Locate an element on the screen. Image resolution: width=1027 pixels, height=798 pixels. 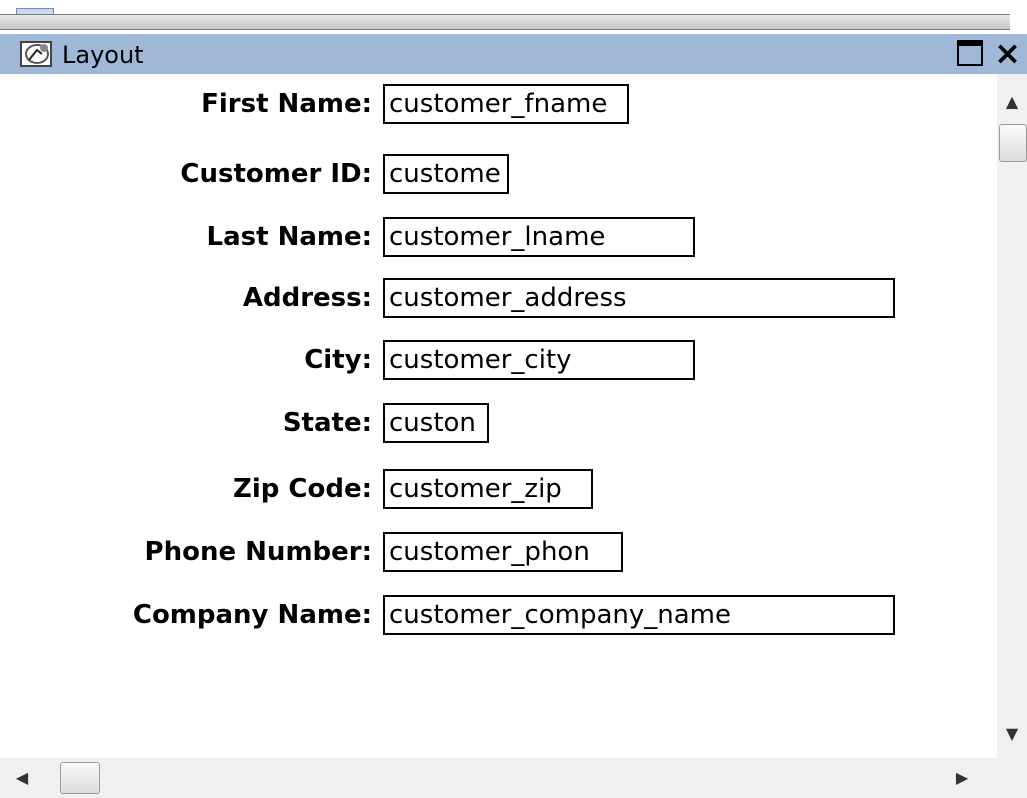
customer-id-label: Customer ID: is located at coordinates (276, 174).